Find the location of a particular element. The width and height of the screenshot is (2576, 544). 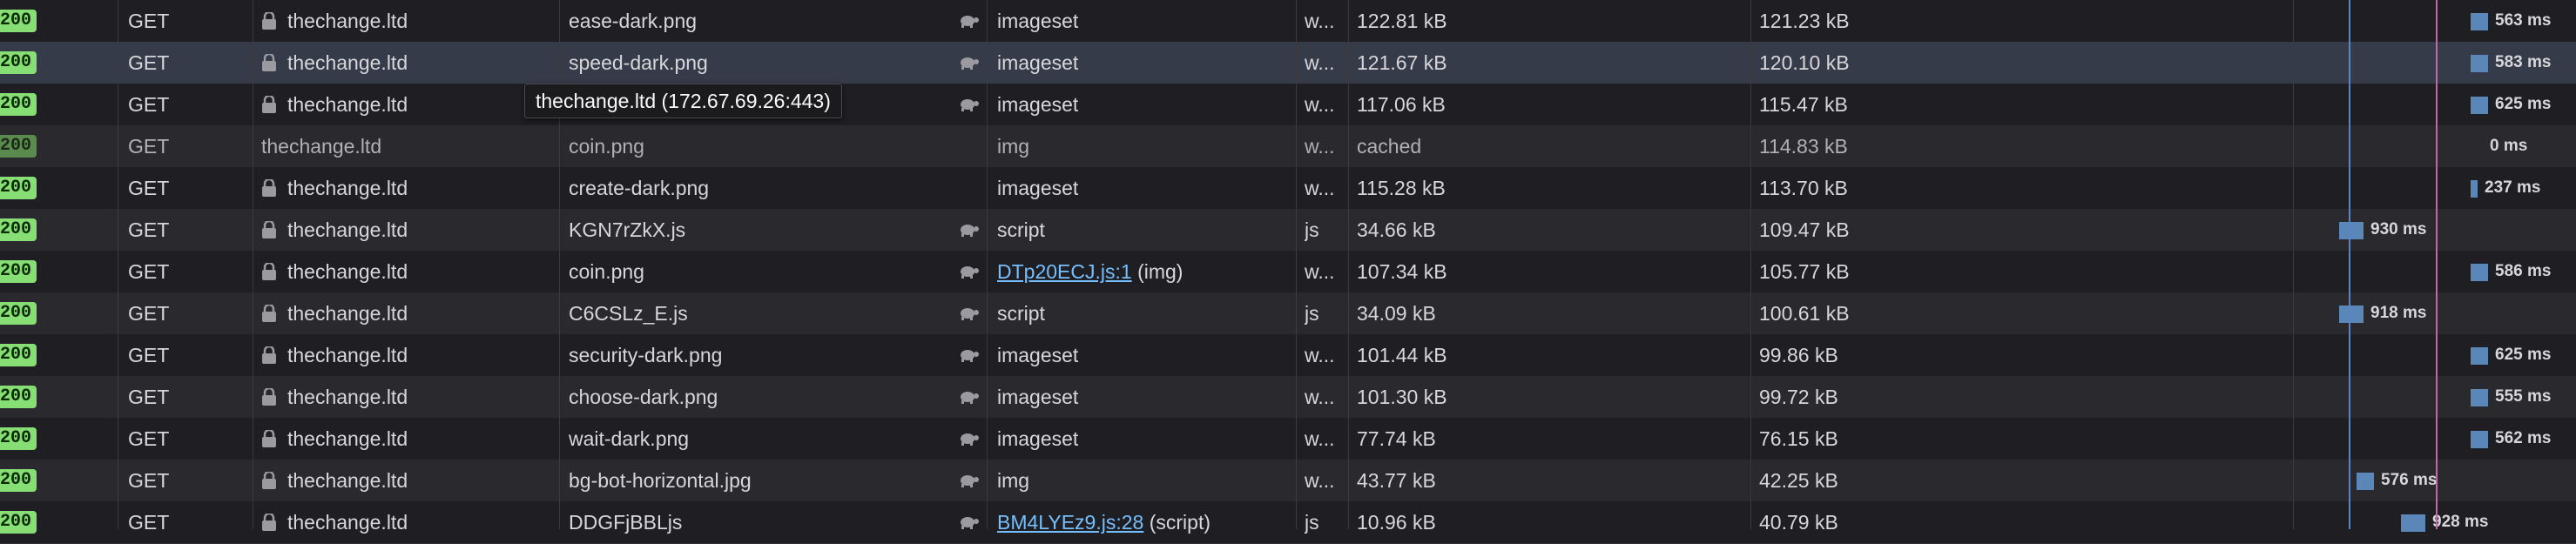

waterfall-timing: 918 ms is located at coordinates (2398, 313).